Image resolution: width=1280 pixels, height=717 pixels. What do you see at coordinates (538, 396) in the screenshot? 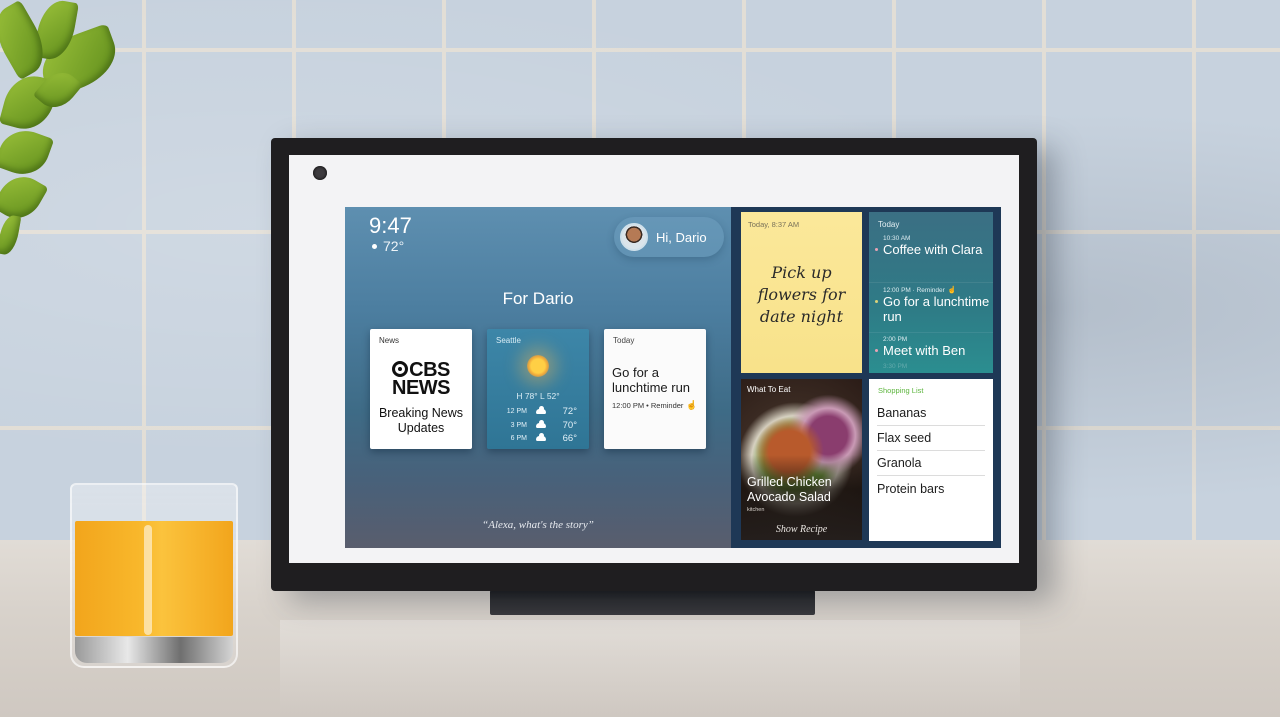
I see `high-low-temperature: H 78° L 52°` at bounding box center [538, 396].